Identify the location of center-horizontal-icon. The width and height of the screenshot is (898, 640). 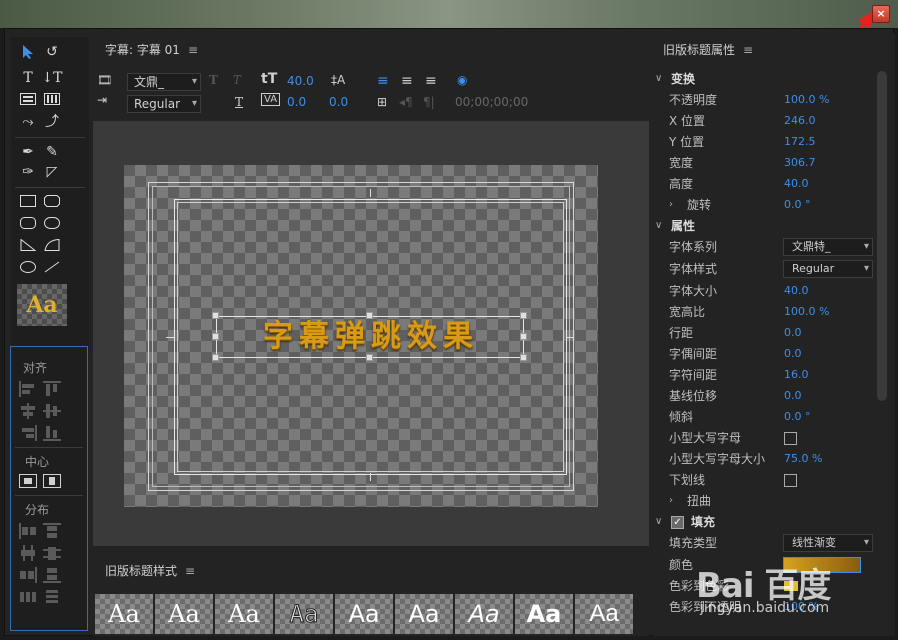
(28, 481).